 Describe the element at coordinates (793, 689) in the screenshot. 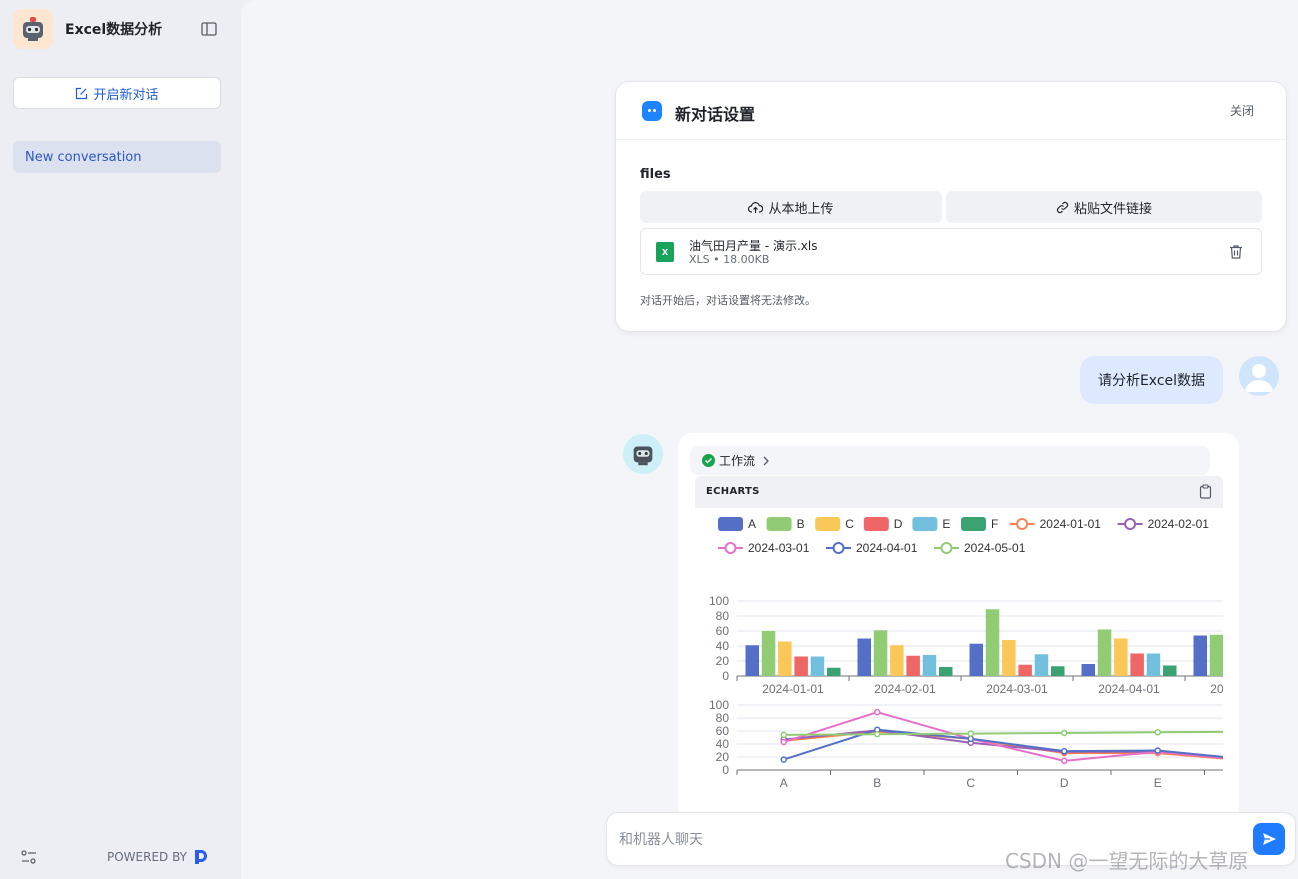

I see `bar-xtick-label: 2024-01-01` at that location.